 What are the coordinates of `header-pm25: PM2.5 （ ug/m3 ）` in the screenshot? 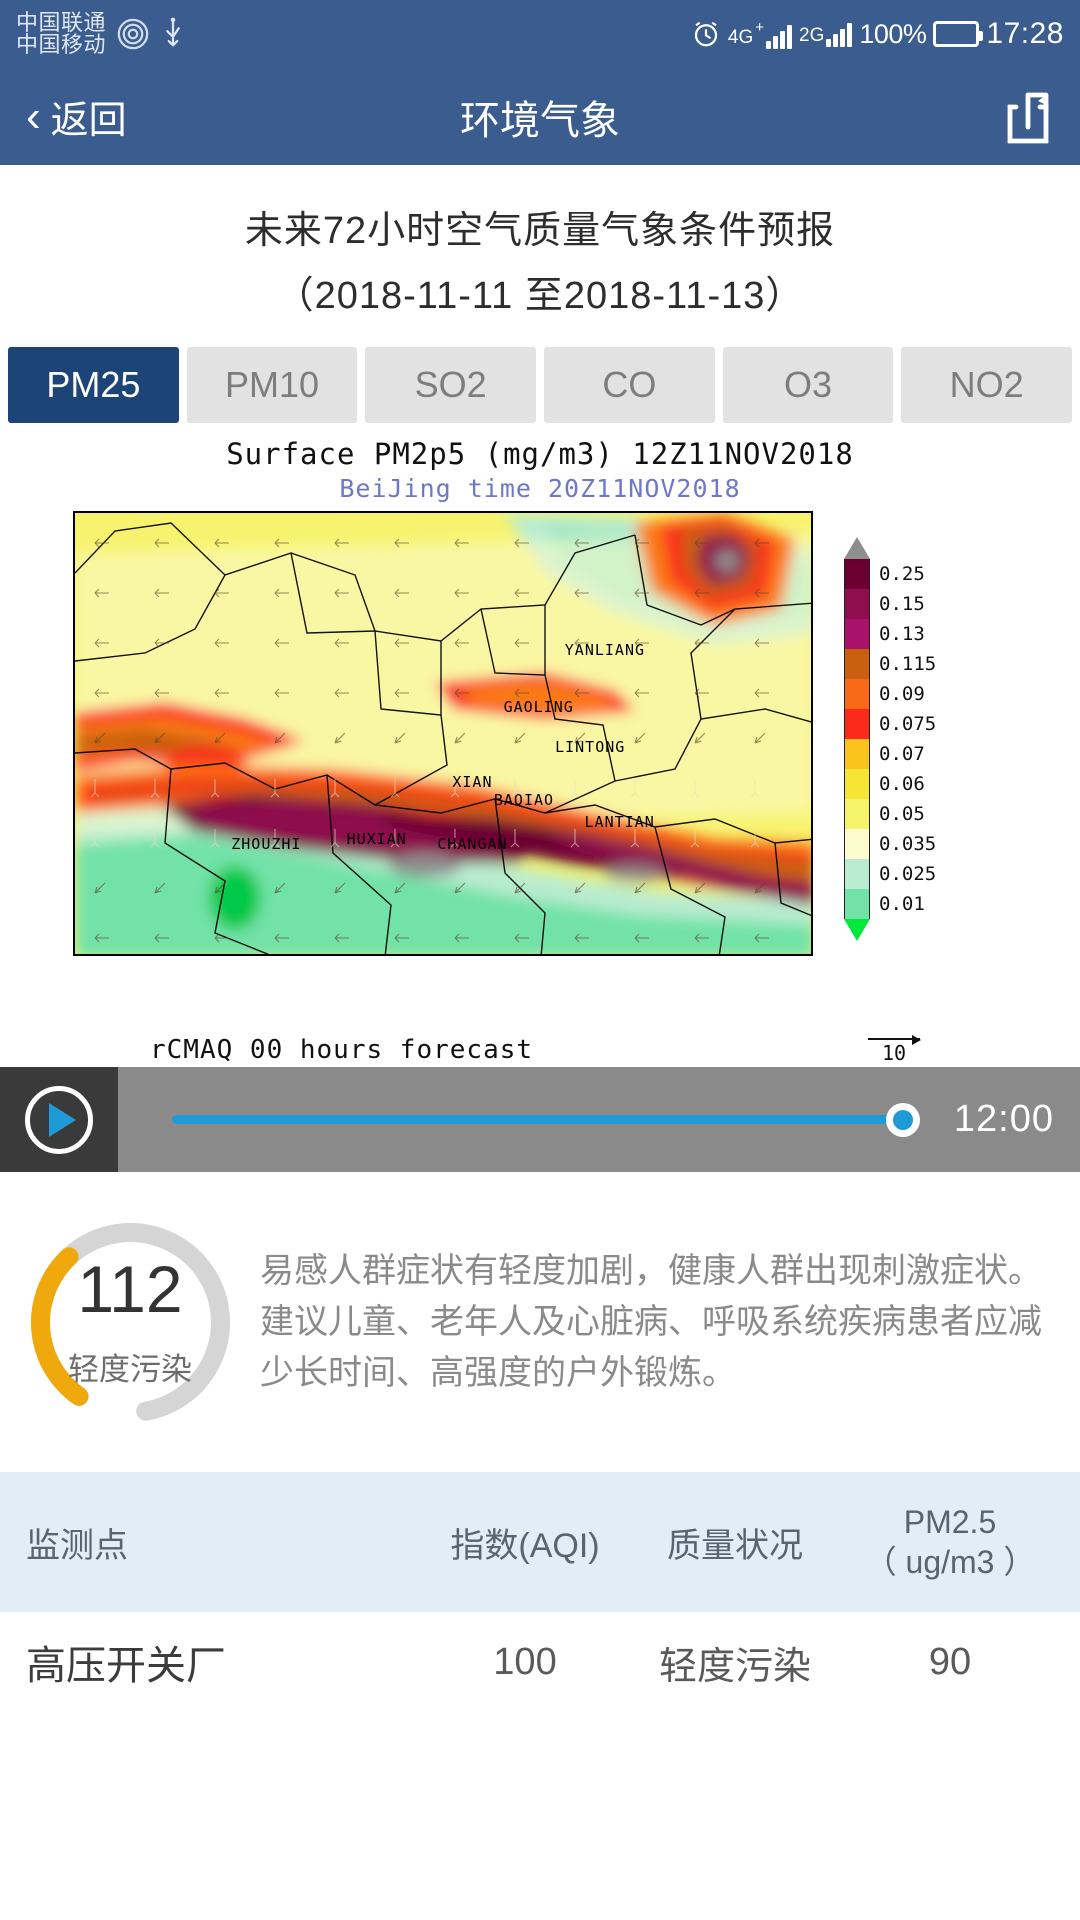 It's located at (950, 1542).